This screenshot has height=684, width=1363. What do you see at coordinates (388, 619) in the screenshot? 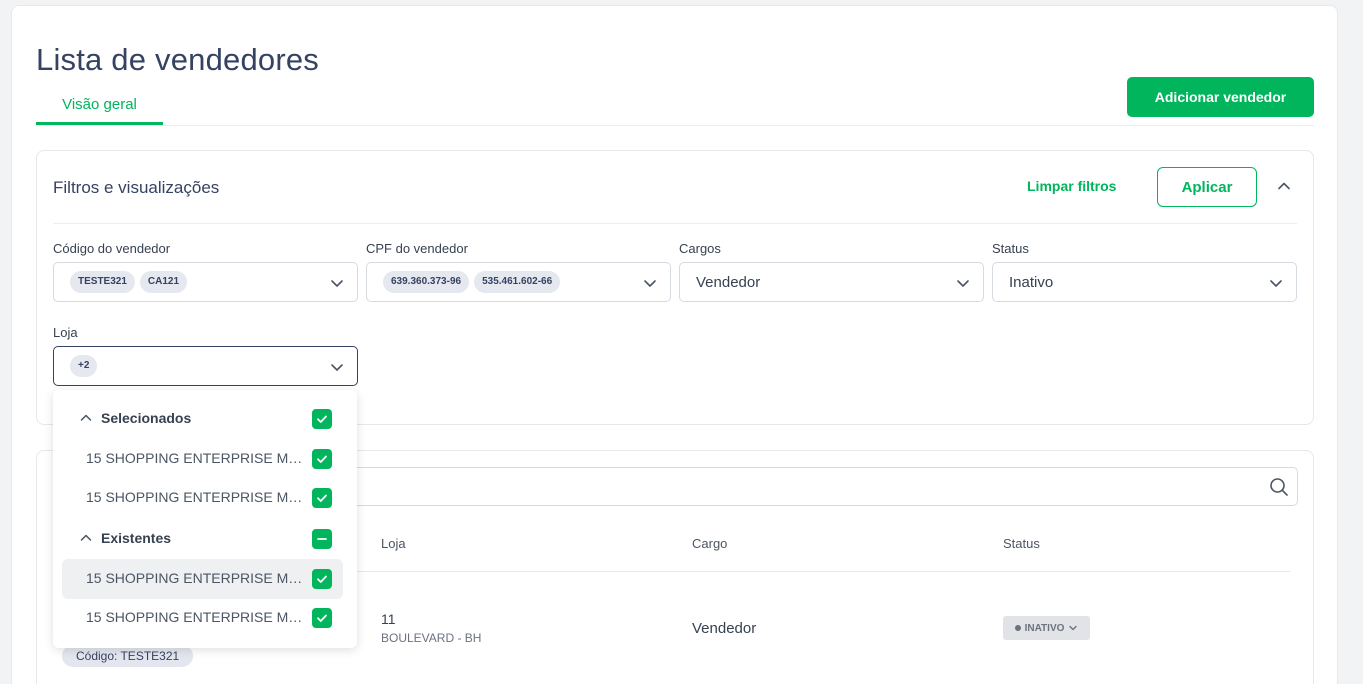
I see `row-loja-number: 11` at bounding box center [388, 619].